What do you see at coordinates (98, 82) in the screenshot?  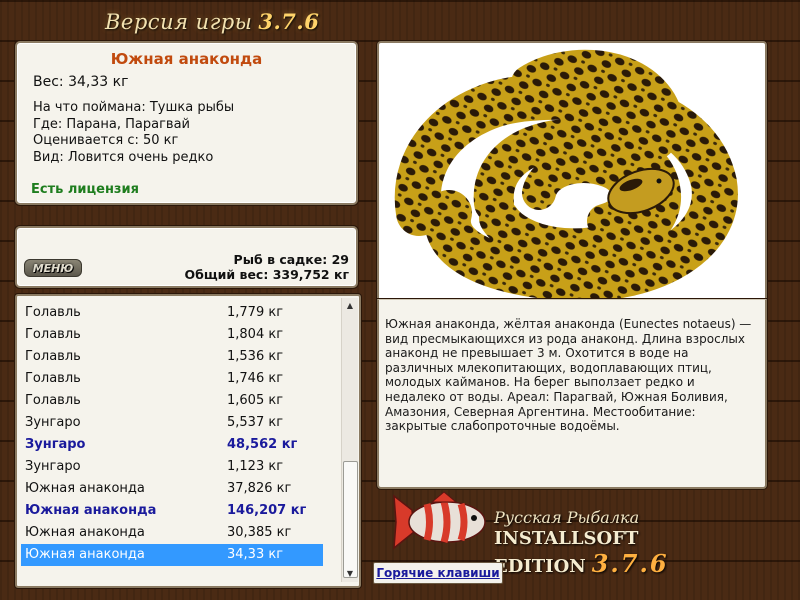 I see `weight-value: 34,33 кг` at bounding box center [98, 82].